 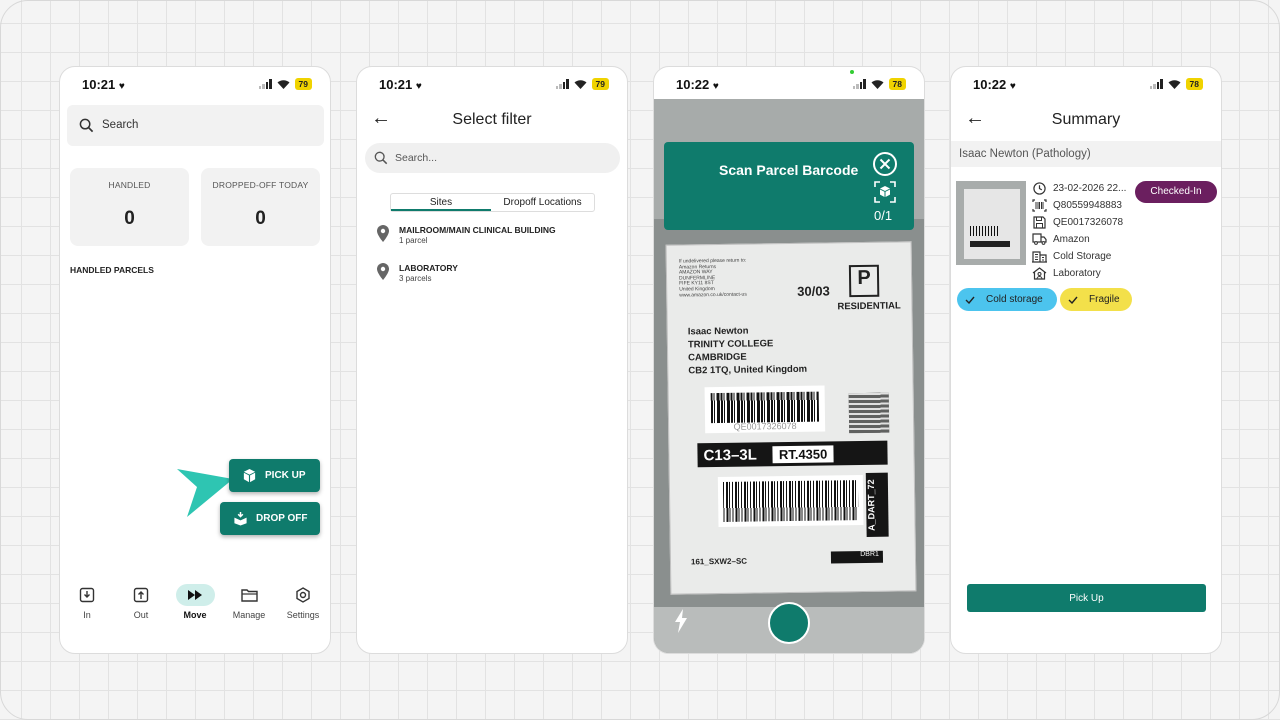 I want to click on location-count: 3 parcels, so click(x=415, y=278).